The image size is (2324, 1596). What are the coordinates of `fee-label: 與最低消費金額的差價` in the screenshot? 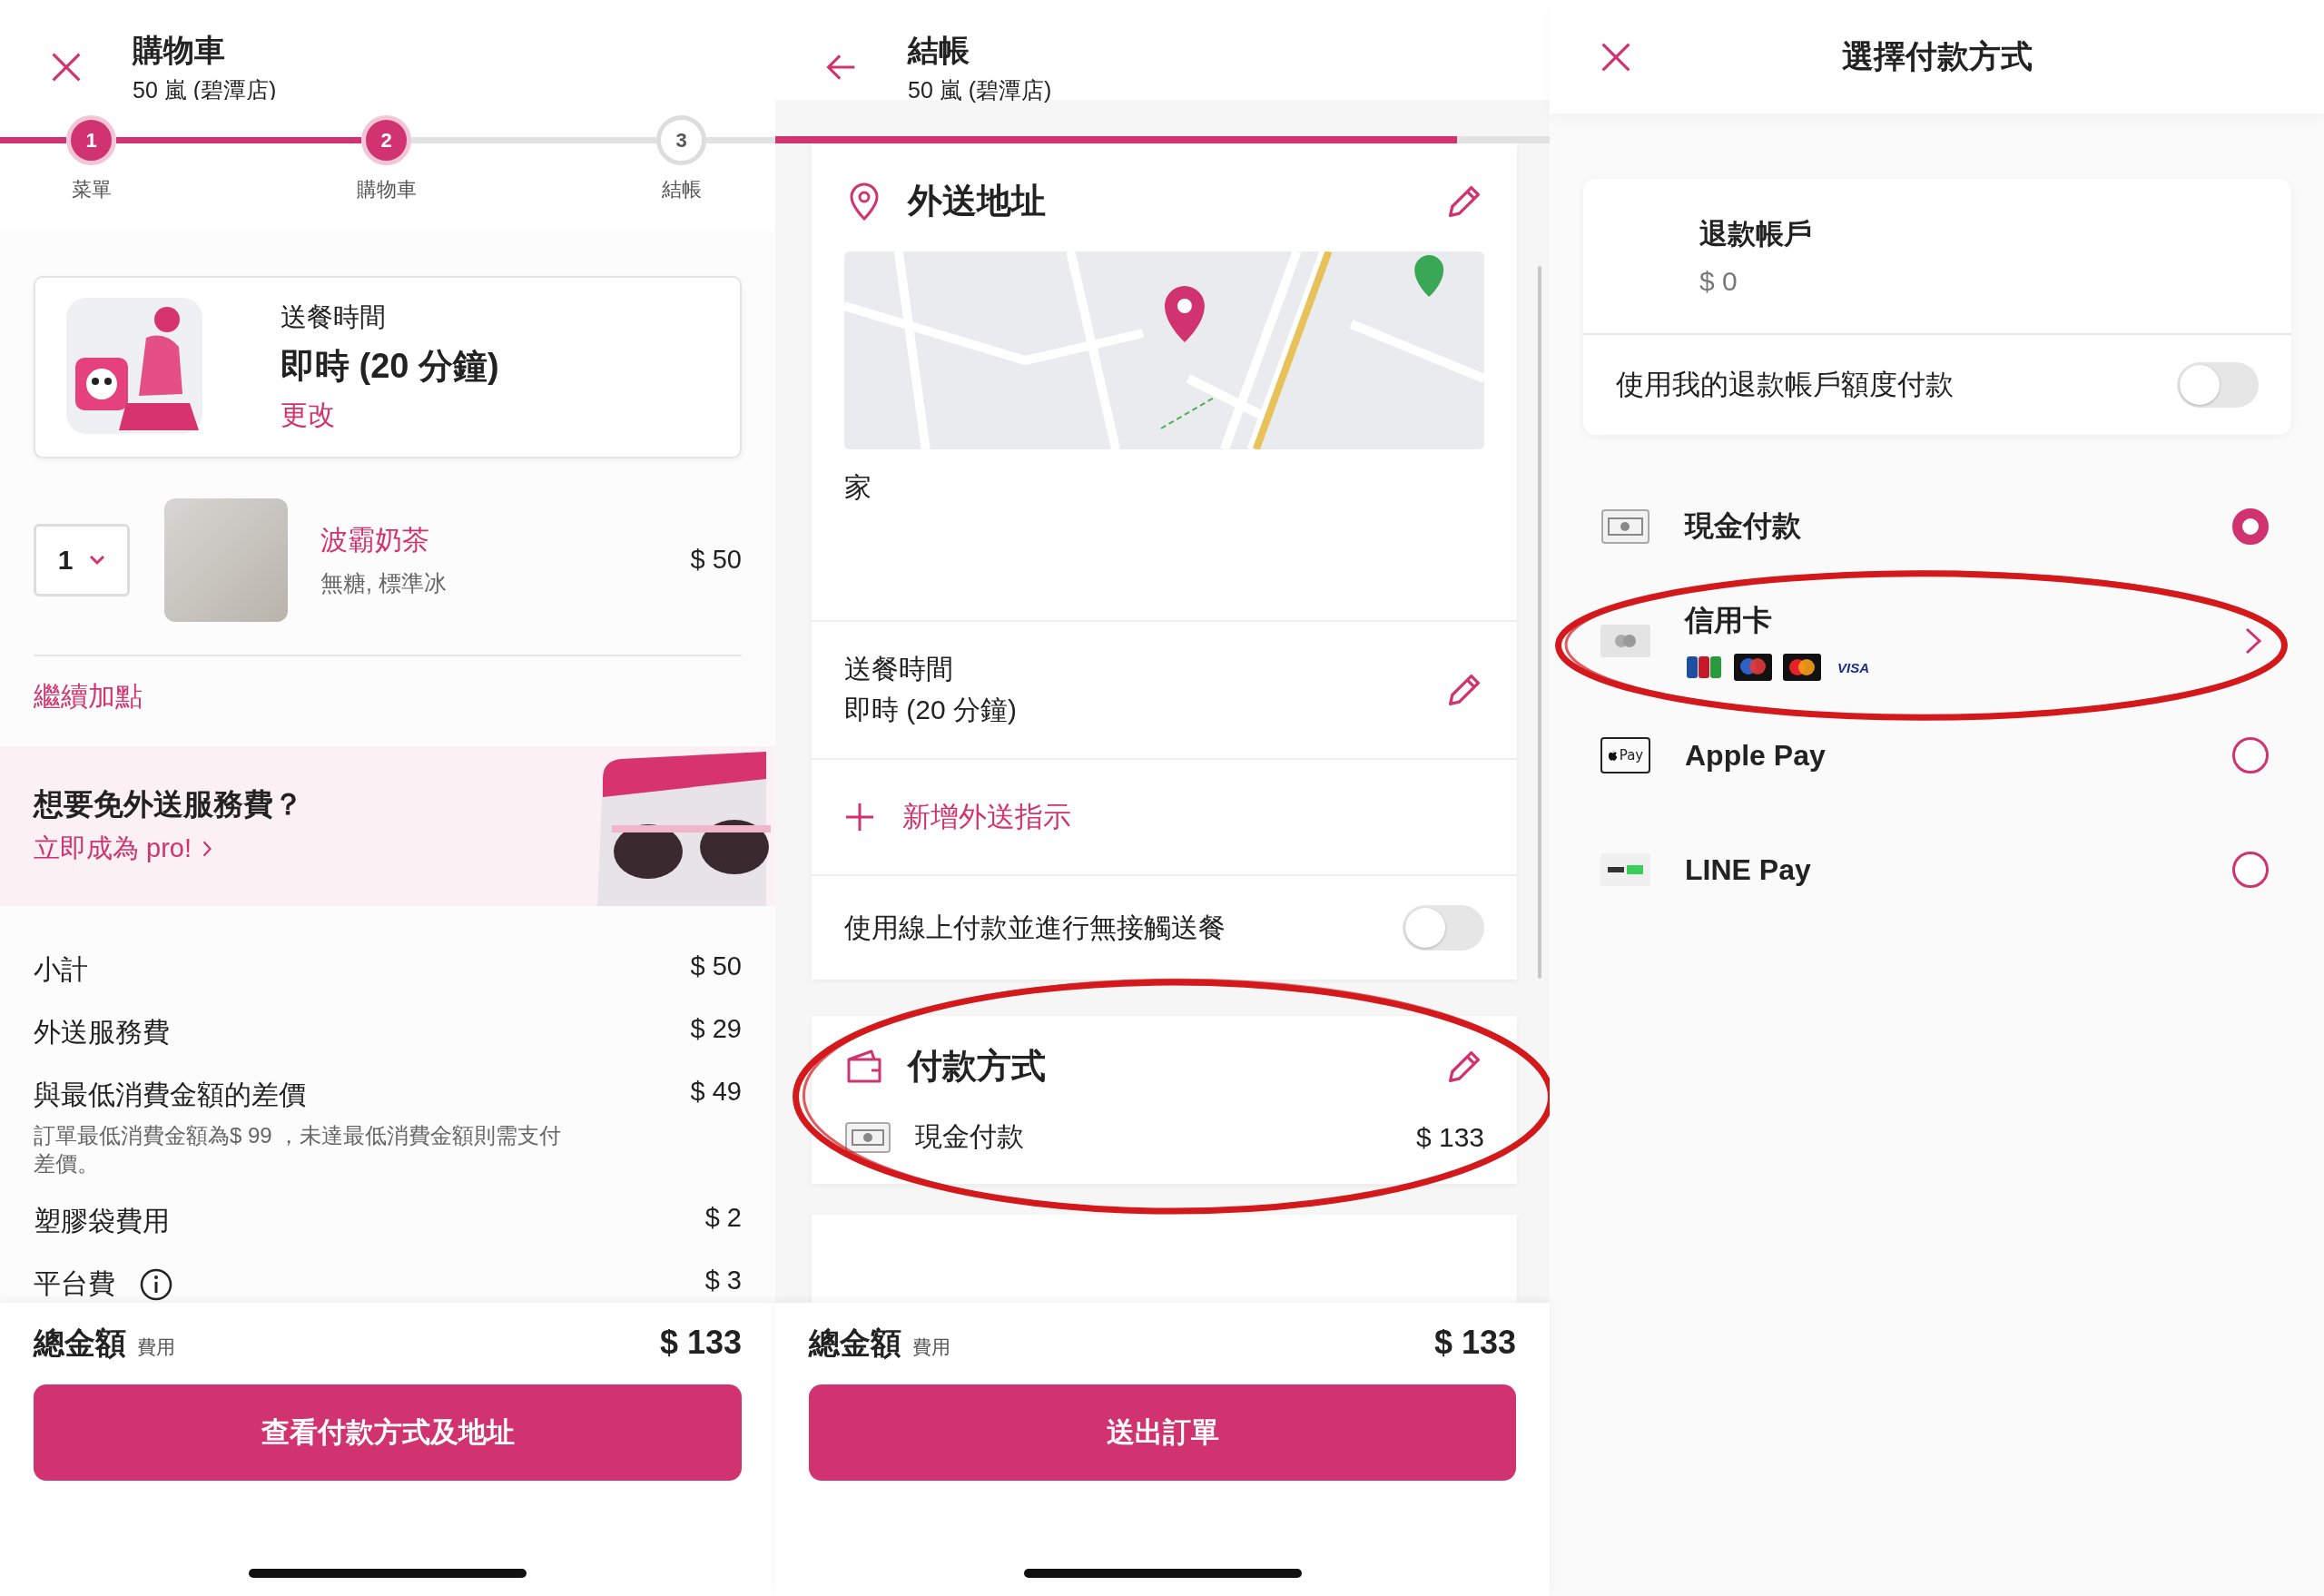 It's located at (170, 1094).